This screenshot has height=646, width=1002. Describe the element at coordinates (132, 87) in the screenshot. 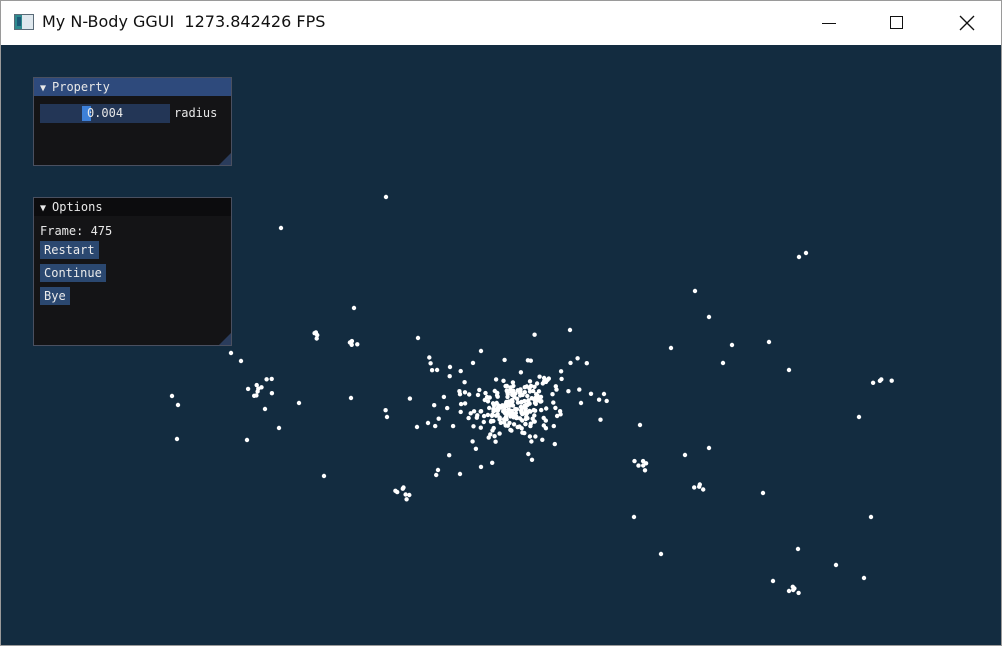

I see `property-panel-titlebar: ▼ Property` at that location.